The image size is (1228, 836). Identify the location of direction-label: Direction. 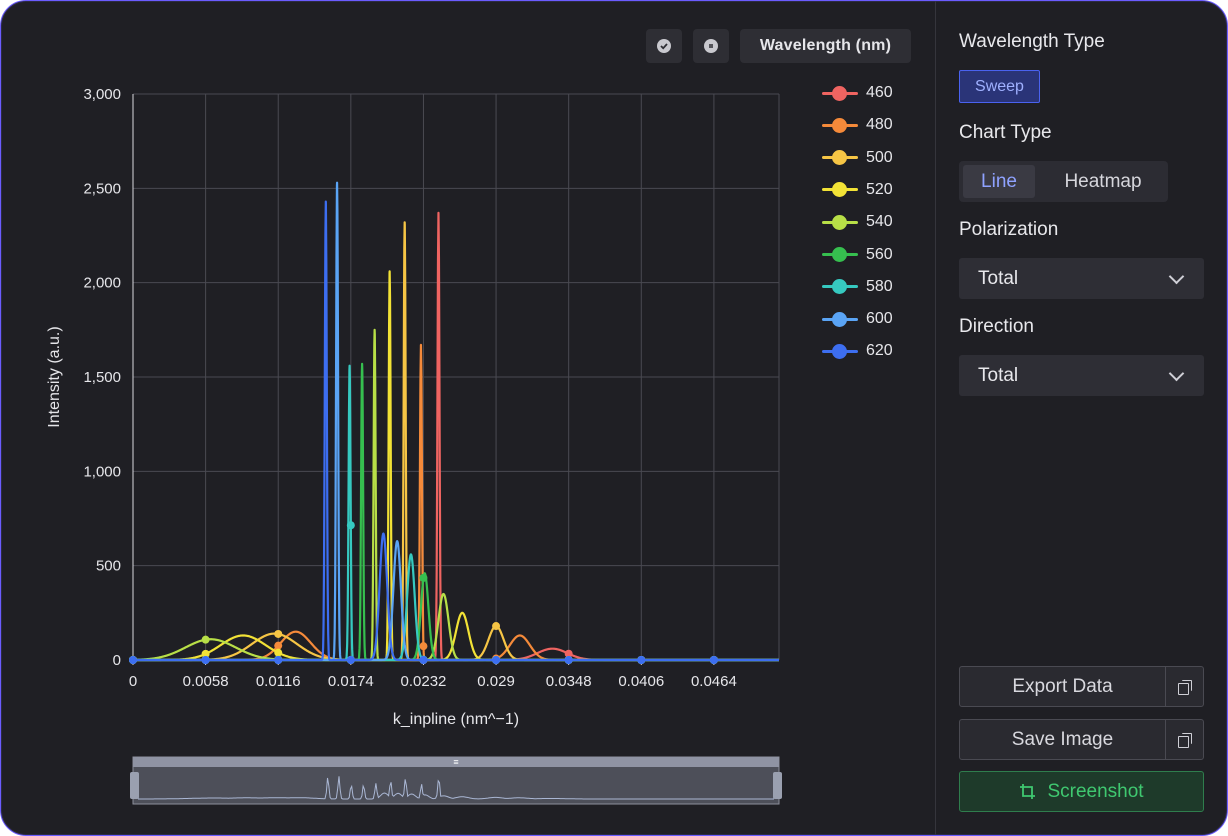
(996, 326).